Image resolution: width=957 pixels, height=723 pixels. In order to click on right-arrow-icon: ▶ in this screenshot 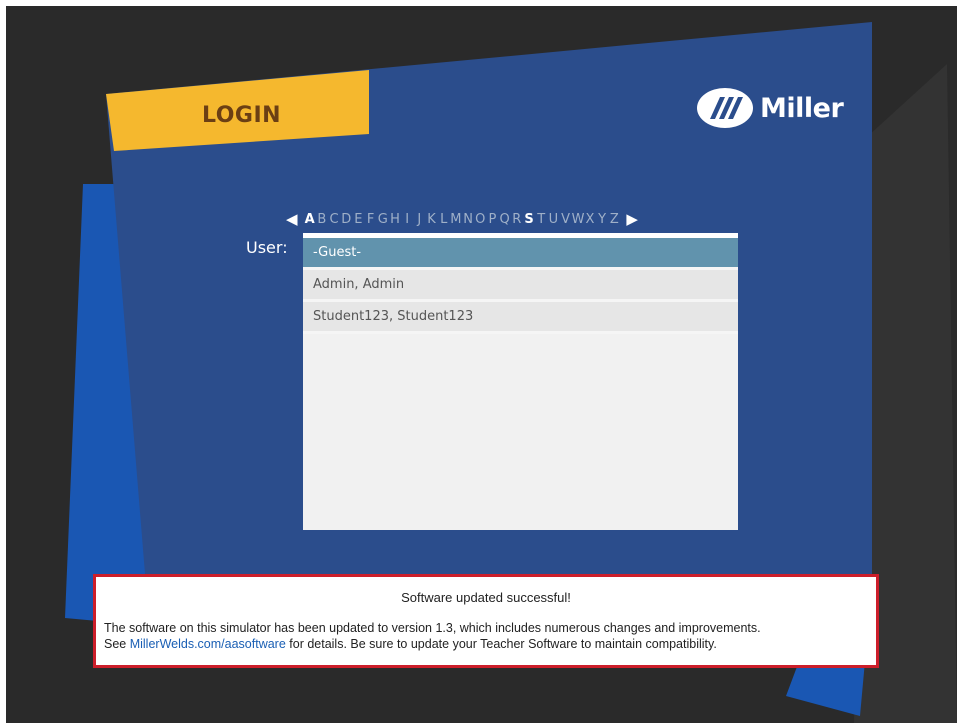, I will do `click(632, 219)`.